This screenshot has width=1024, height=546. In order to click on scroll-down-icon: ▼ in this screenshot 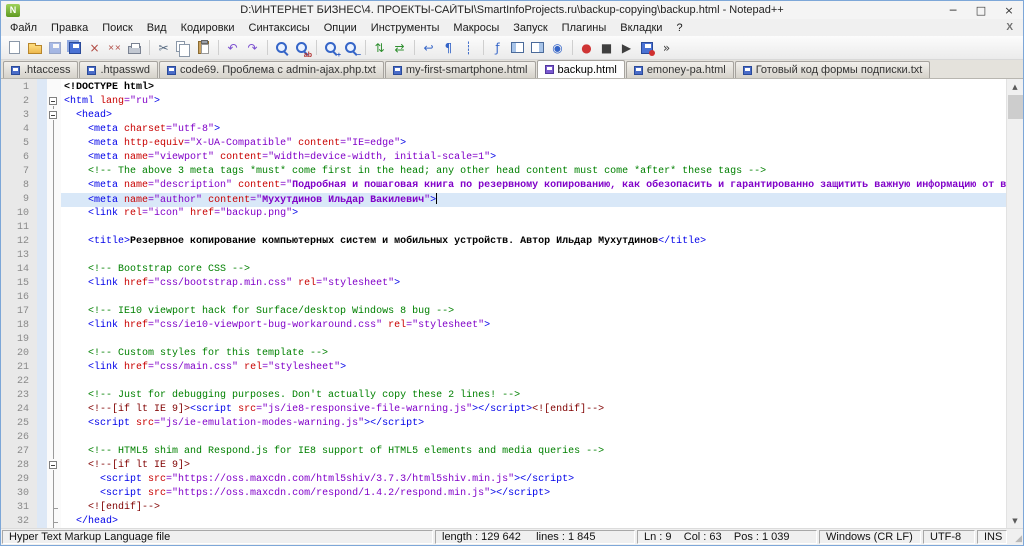, I will do `click(1015, 520)`.